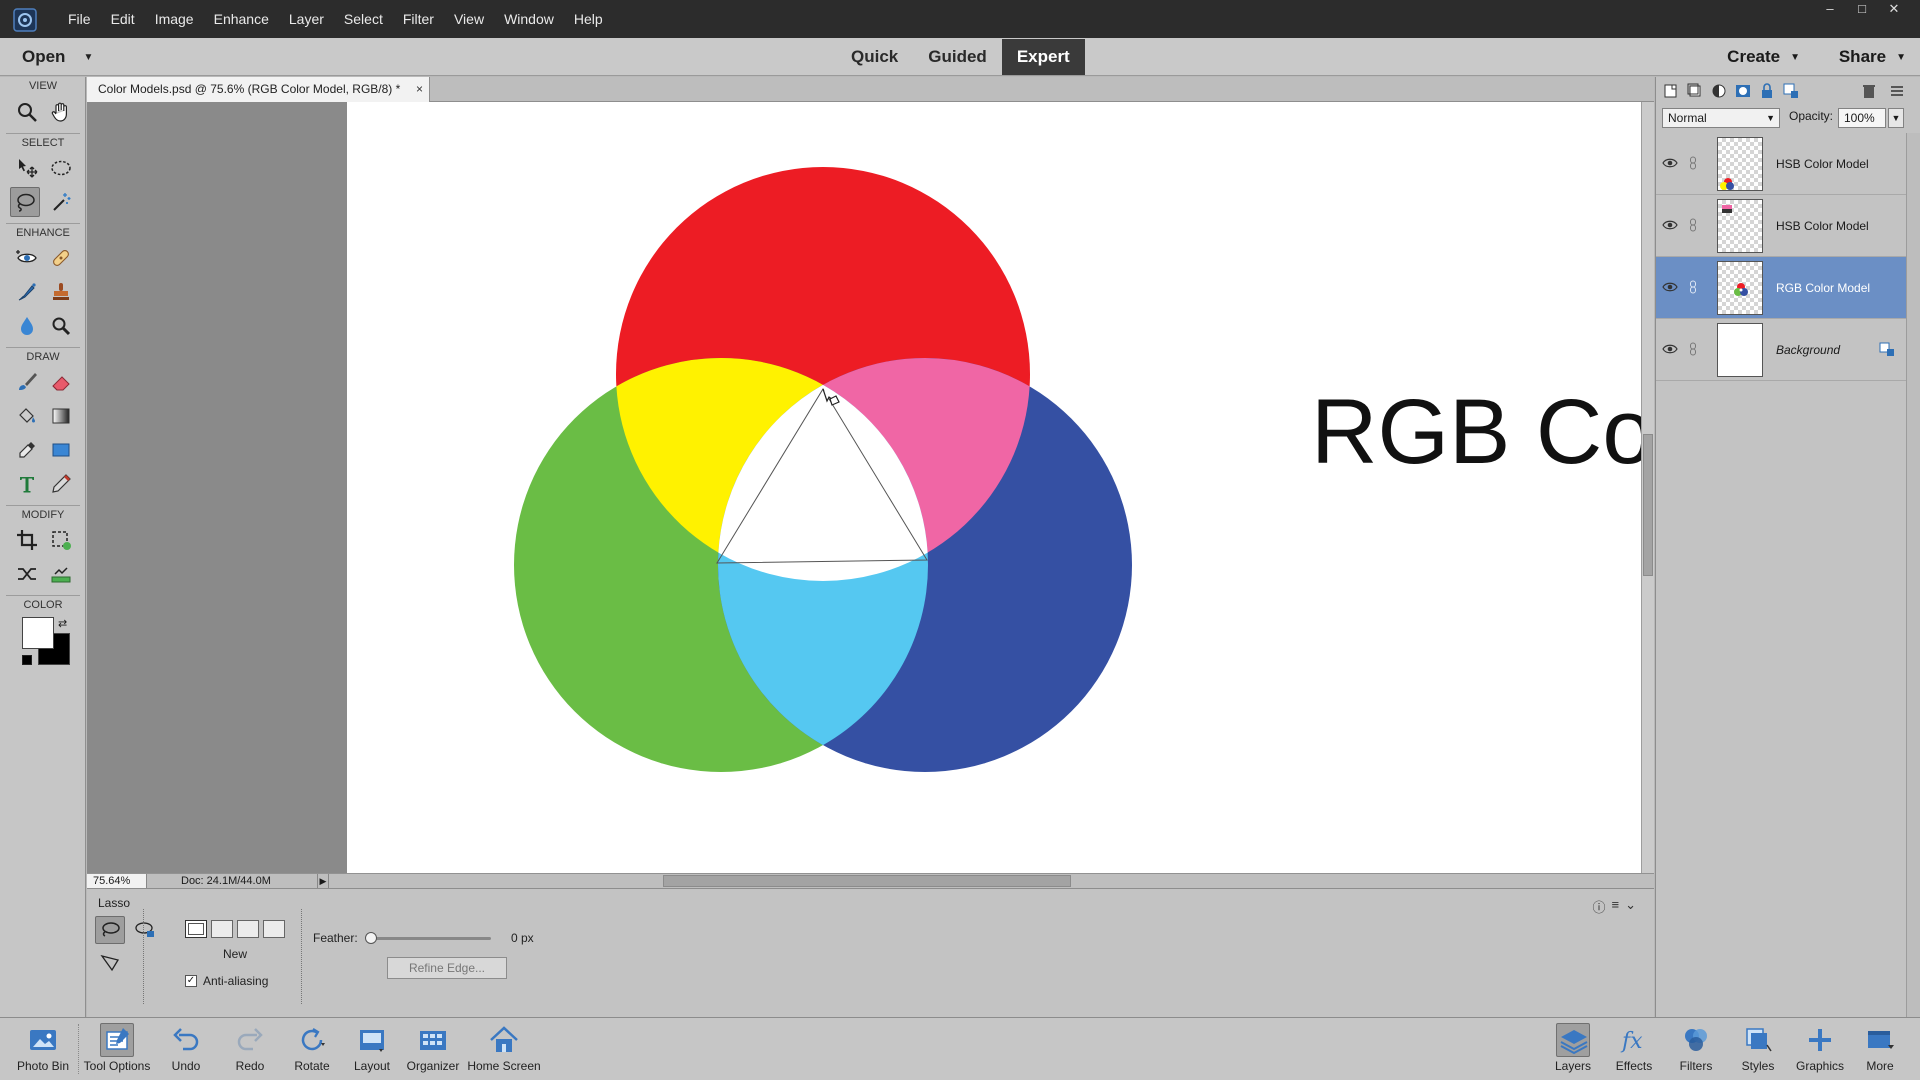 This screenshot has height=1080, width=1920. I want to click on smart-brush-tool, so click(27, 292).